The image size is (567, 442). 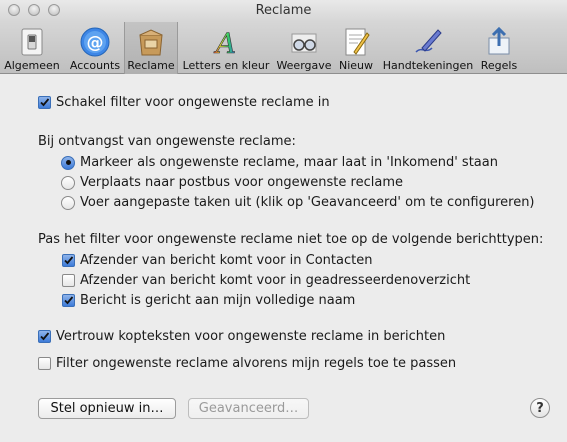 I want to click on enable-filter-checkbox, so click(x=44, y=102).